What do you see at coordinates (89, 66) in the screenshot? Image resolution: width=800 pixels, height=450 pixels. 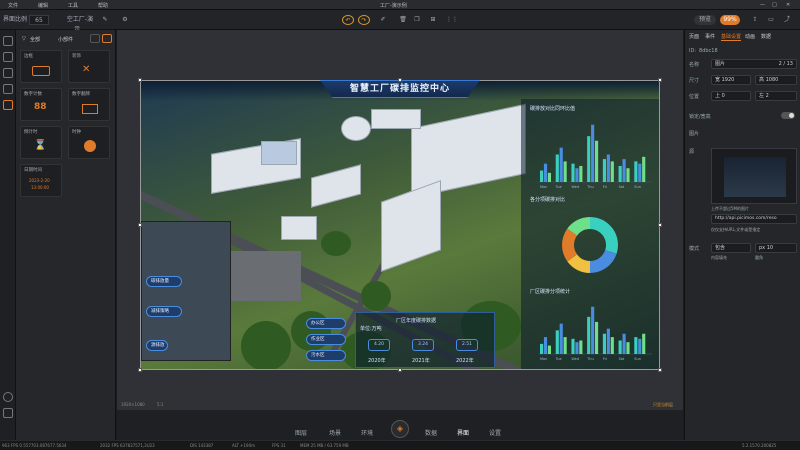 I see `component-decor: 装饰 ✕` at bounding box center [89, 66].